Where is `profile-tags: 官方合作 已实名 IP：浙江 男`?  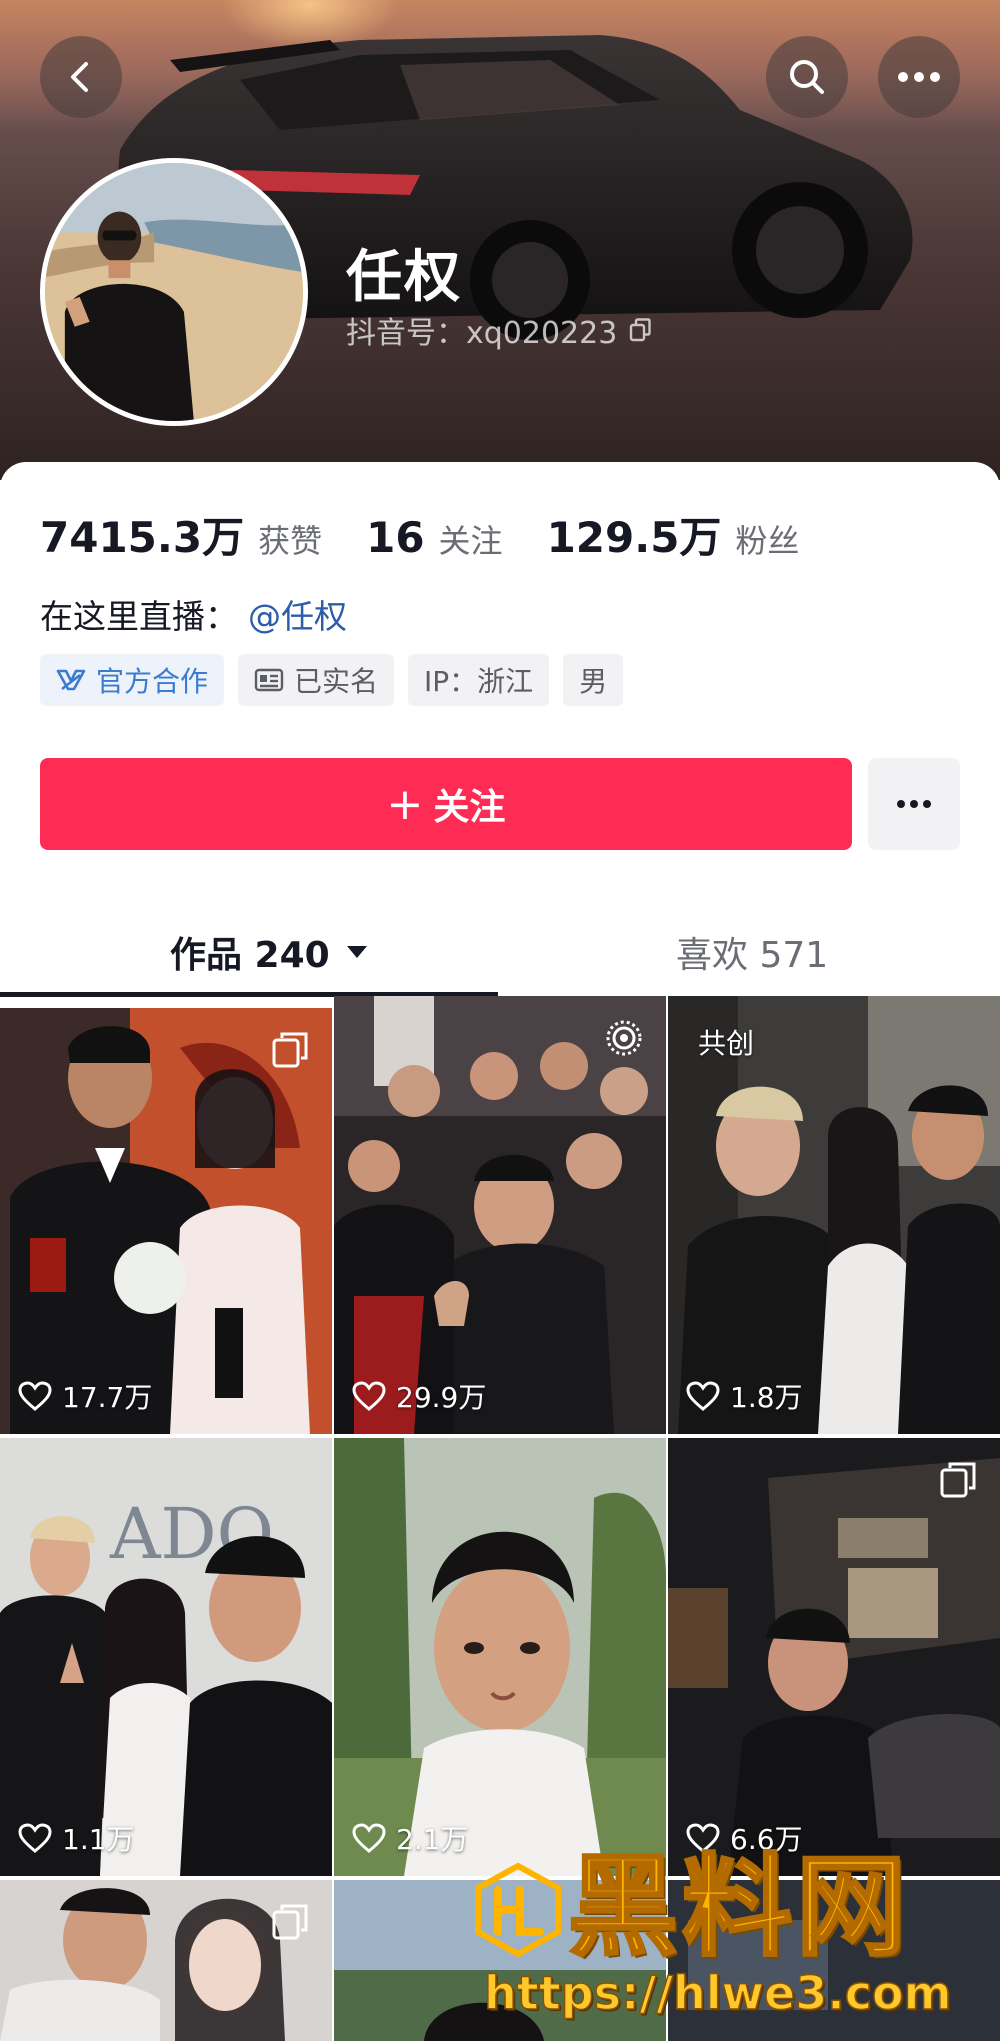
profile-tags: 官方合作 已实名 IP：浙江 男 is located at coordinates (332, 680).